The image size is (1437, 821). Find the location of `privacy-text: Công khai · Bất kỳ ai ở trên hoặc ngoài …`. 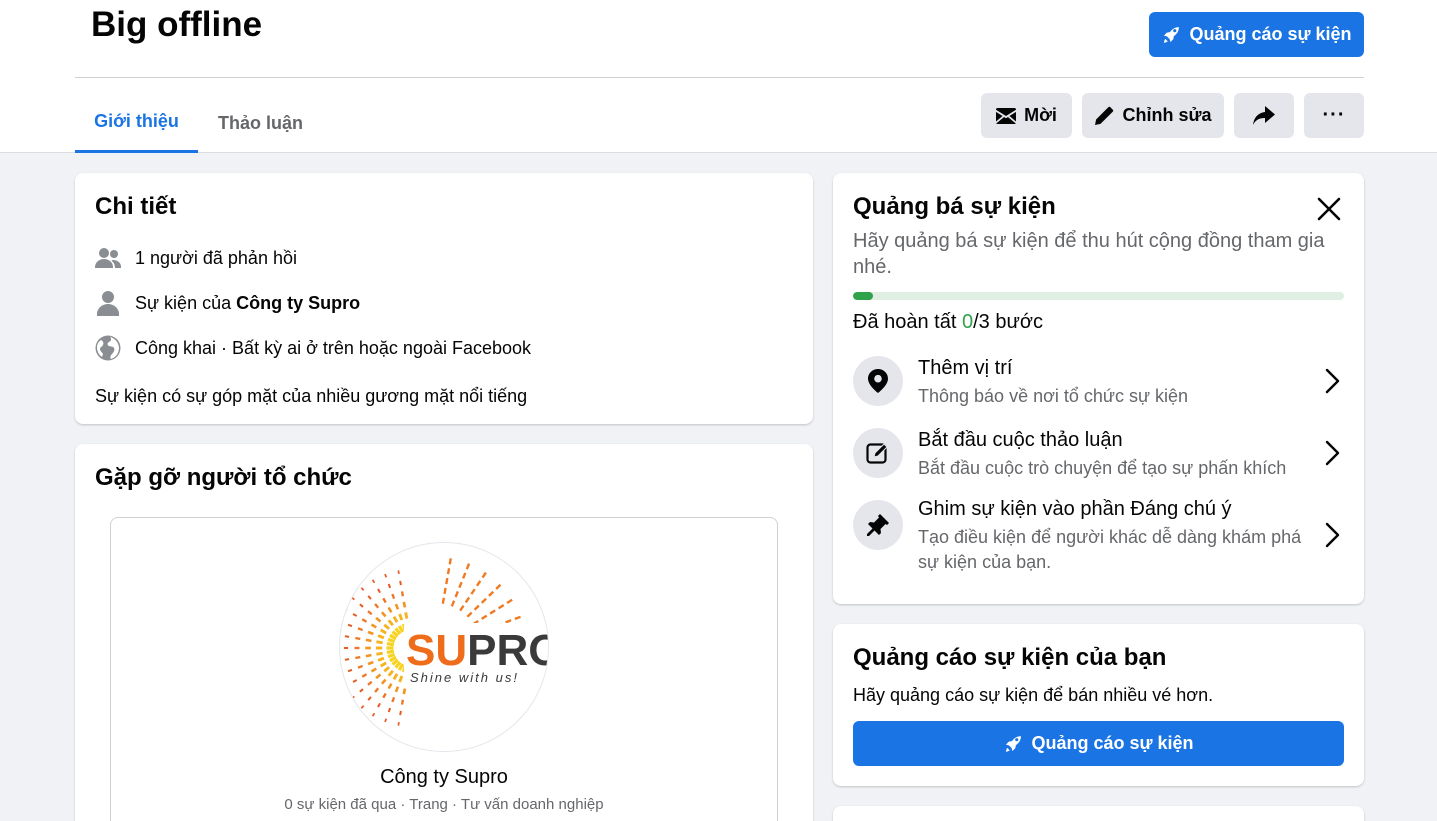

privacy-text: Công khai · Bất kỳ ai ở trên hoặc ngoài … is located at coordinates (333, 347).